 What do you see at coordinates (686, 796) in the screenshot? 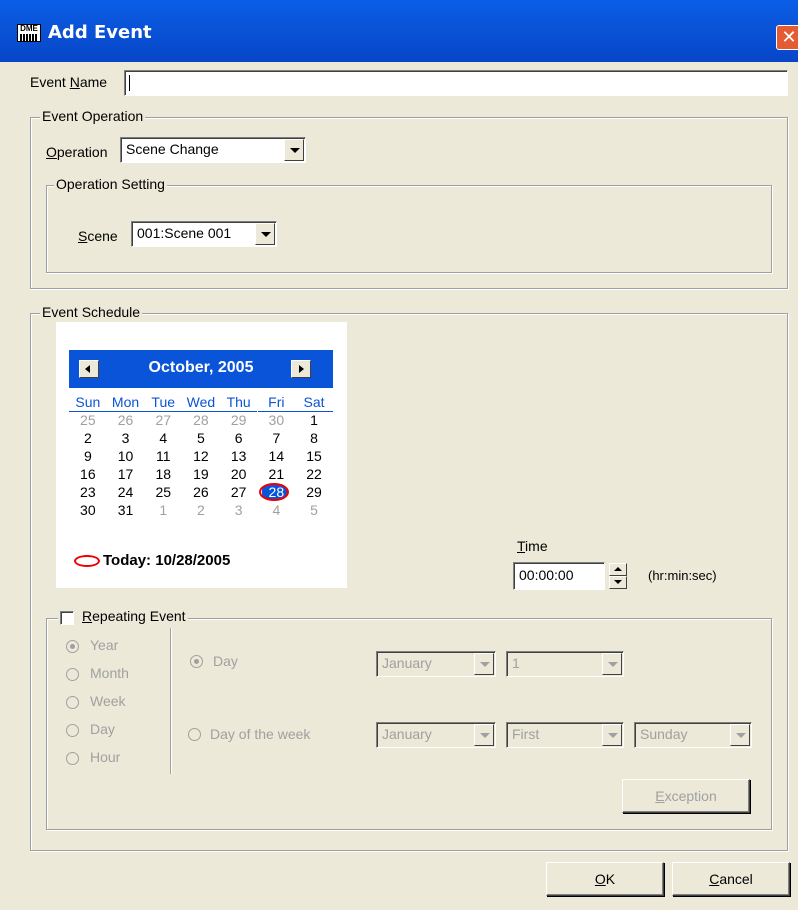
I see `exception-button: Exception` at bounding box center [686, 796].